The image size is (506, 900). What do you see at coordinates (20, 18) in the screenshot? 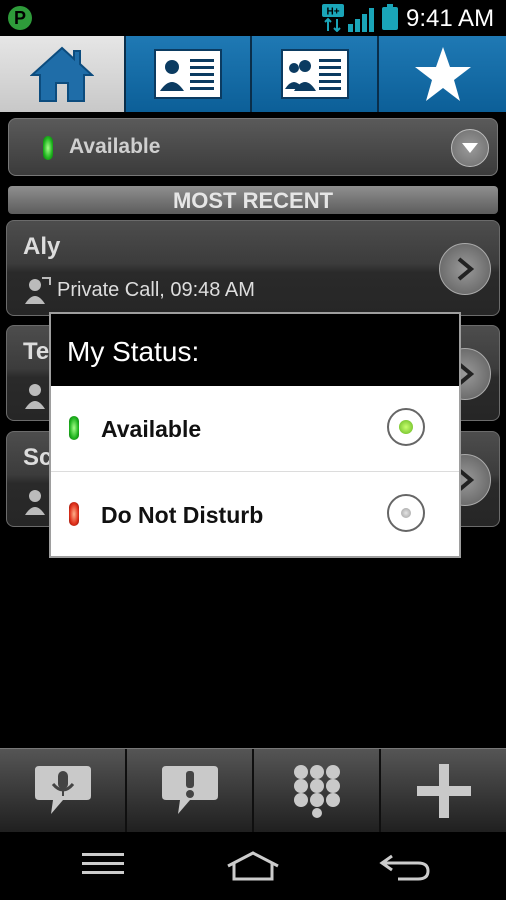
I see `app-notification-icon: P` at bounding box center [20, 18].